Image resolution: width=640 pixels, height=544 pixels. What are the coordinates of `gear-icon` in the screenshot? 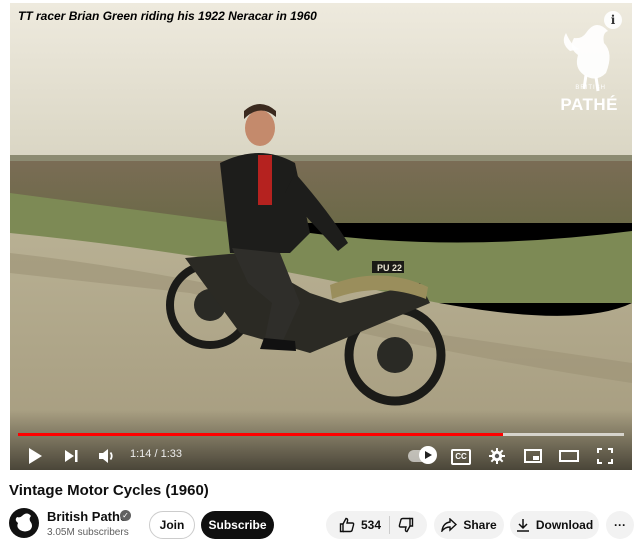 It's located at (497, 456).